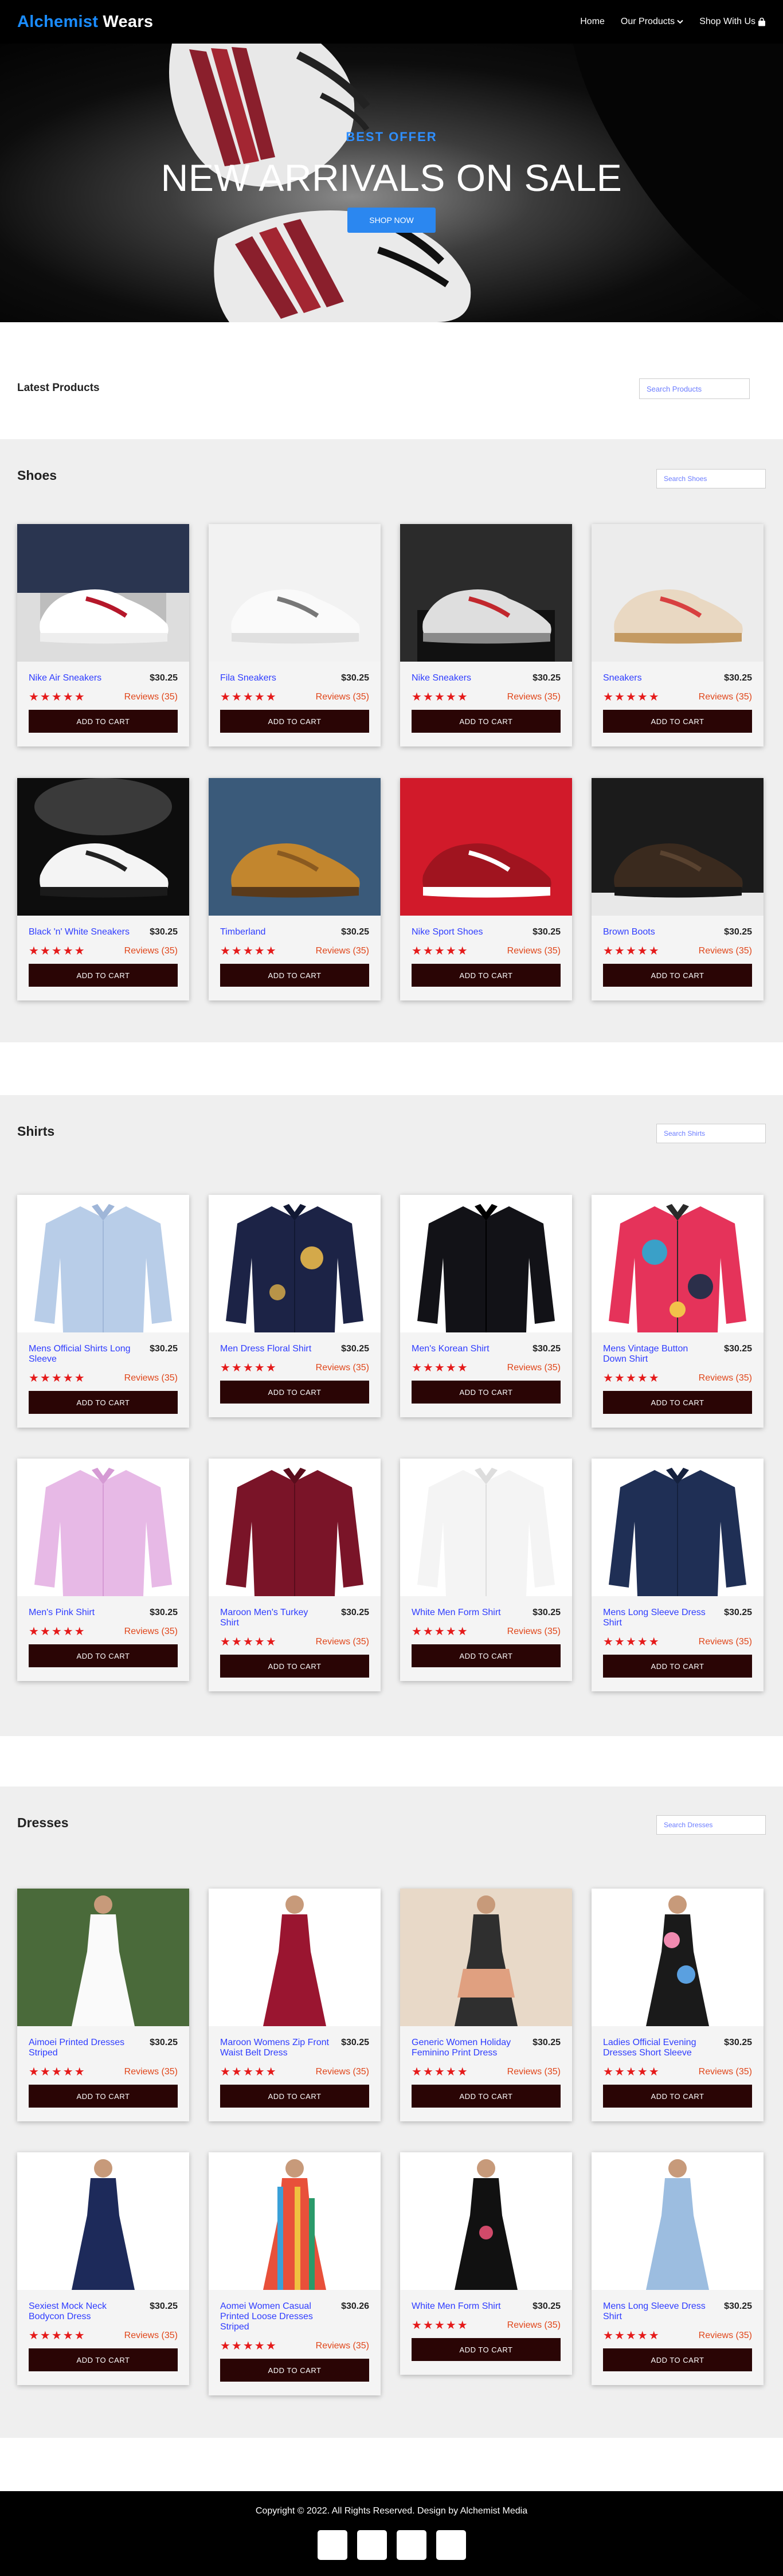 The height and width of the screenshot is (2576, 783). I want to click on product-name: Maroon Womens Zip Front Waist Belt Dress, so click(274, 2048).